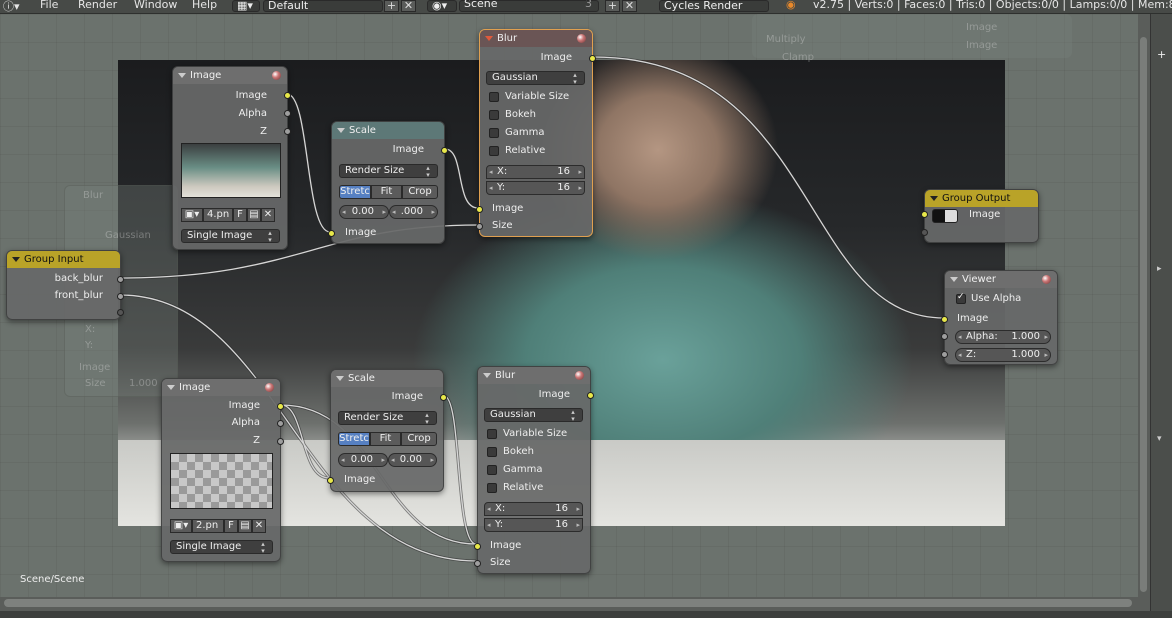  Describe the element at coordinates (413, 212) in the screenshot. I see `offset-y-field: .000` at that location.